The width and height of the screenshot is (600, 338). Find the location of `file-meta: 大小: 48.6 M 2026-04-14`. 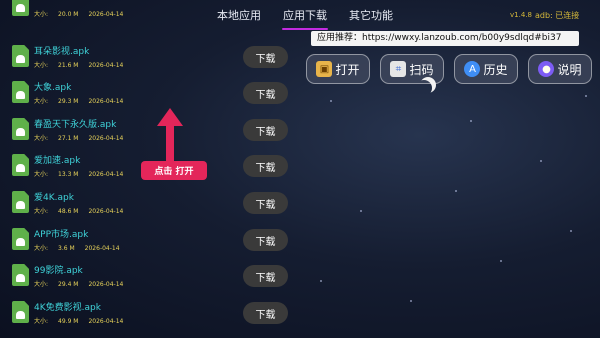

file-meta: 大小: 48.6 M 2026-04-14 is located at coordinates (83, 210).